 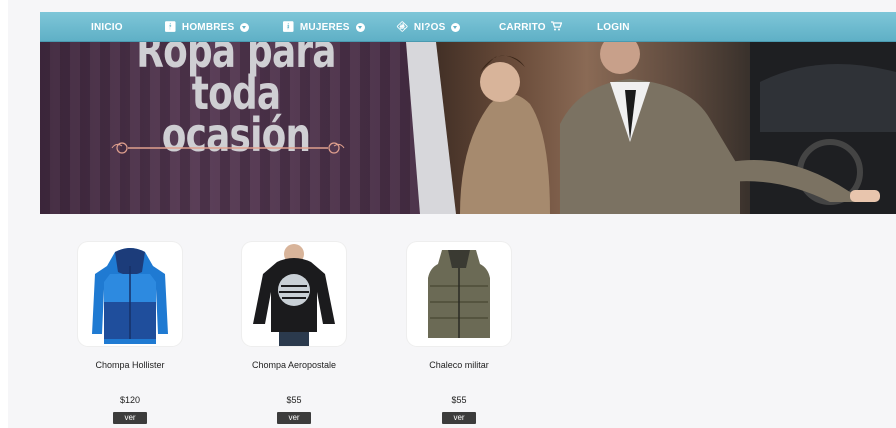 I want to click on blue-jacket-icon, so click(x=130, y=296).